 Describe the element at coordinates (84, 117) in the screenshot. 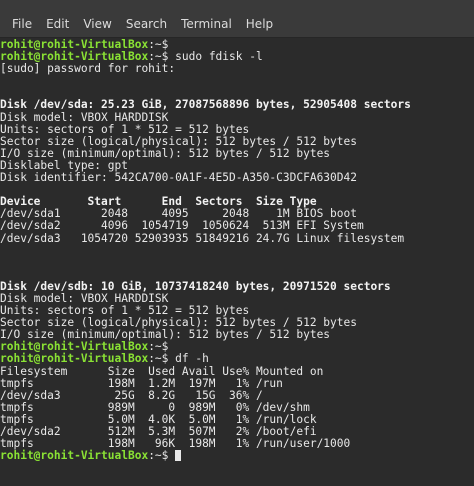

I see `disk-model: Disk model: VBOX HARDDISK` at that location.